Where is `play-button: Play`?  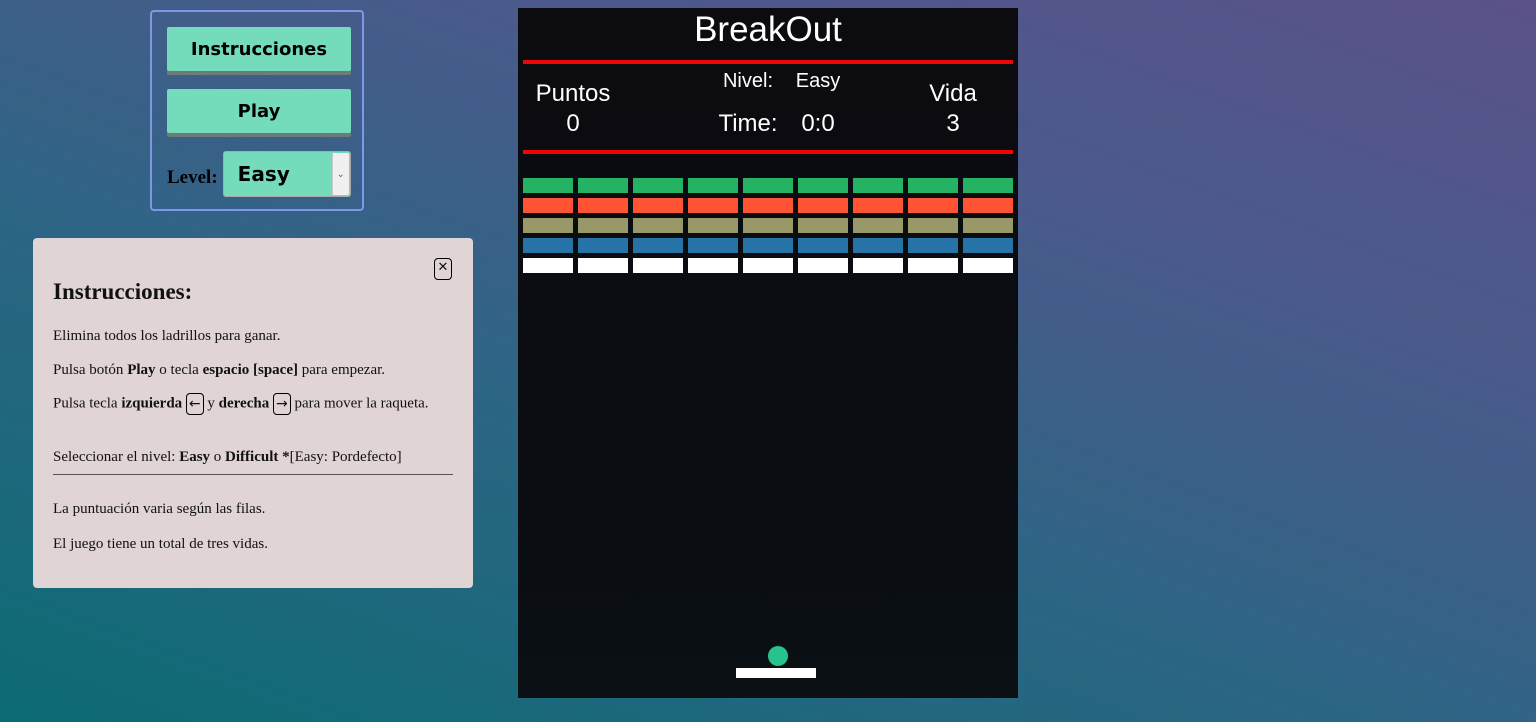
play-button: Play is located at coordinates (259, 111).